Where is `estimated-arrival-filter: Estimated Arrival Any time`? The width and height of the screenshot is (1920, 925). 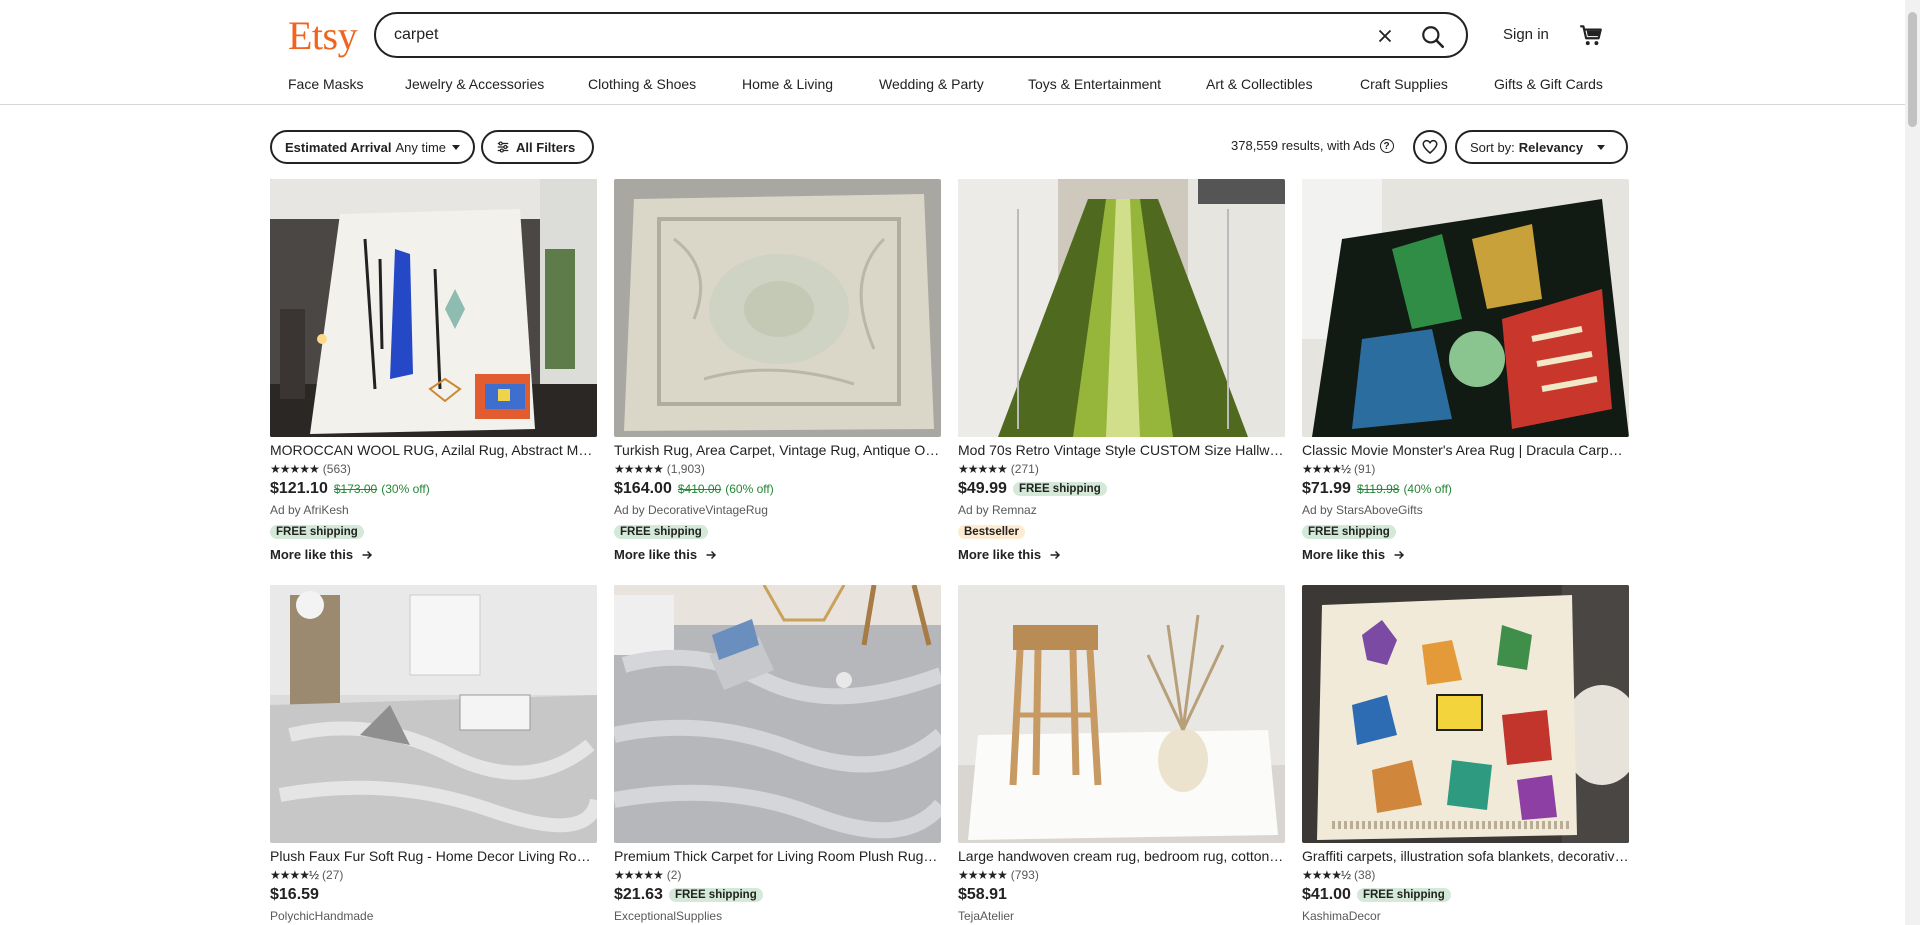 estimated-arrival-filter: Estimated Arrival Any time is located at coordinates (373, 147).